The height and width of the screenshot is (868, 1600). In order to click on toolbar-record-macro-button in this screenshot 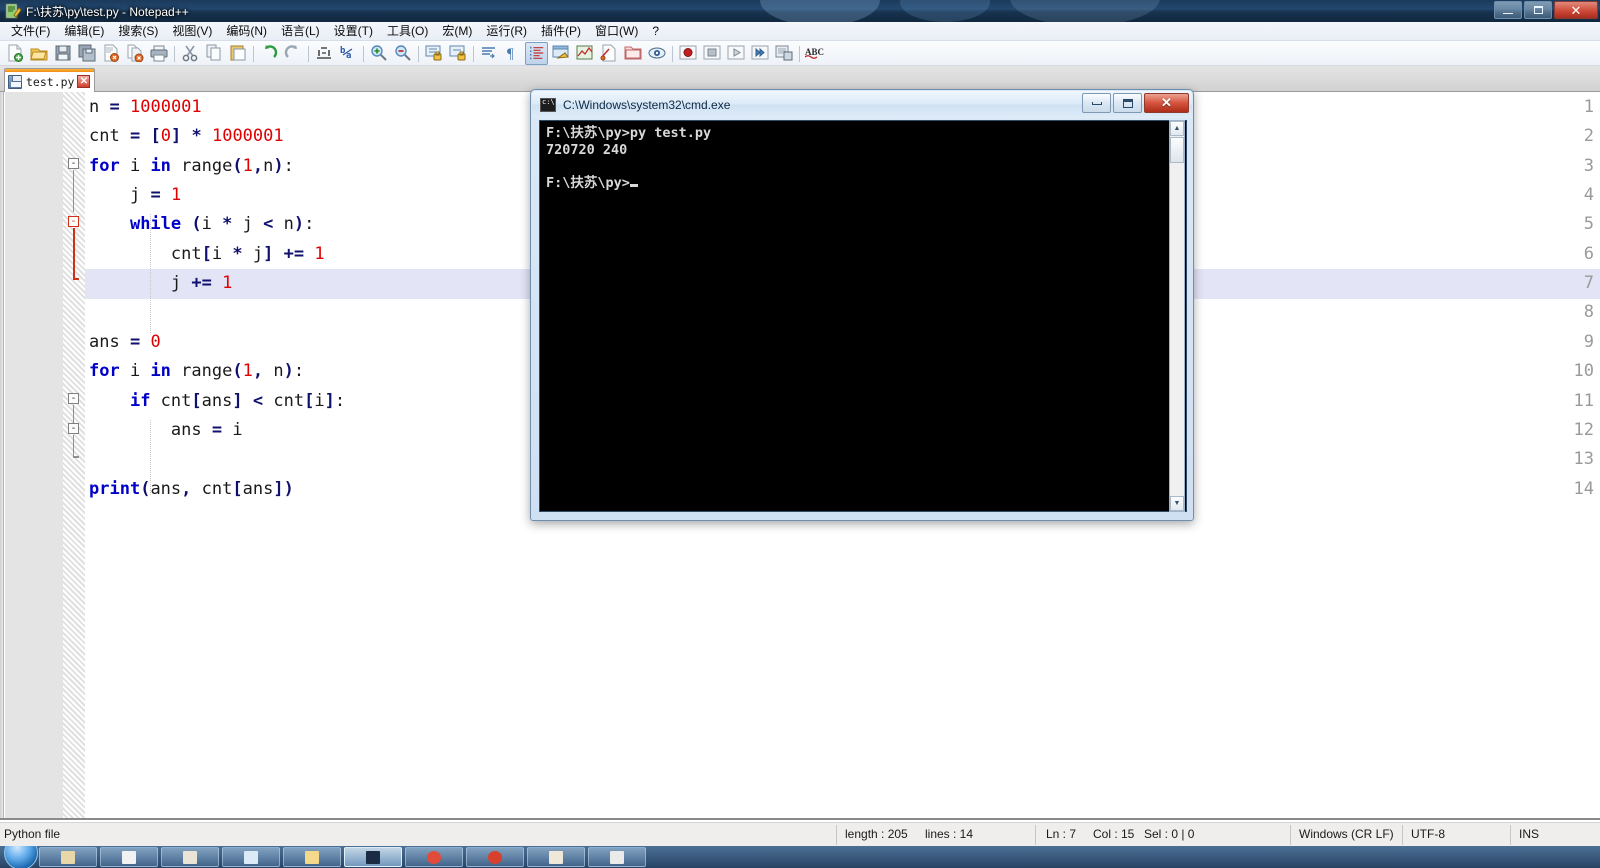, I will do `click(687, 53)`.